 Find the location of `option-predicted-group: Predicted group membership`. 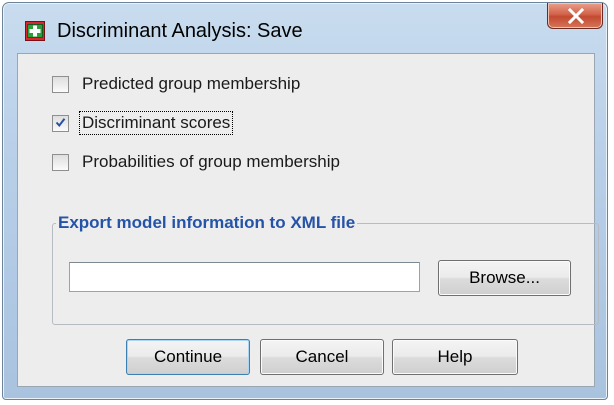

option-predicted-group: Predicted group membership is located at coordinates (177, 84).